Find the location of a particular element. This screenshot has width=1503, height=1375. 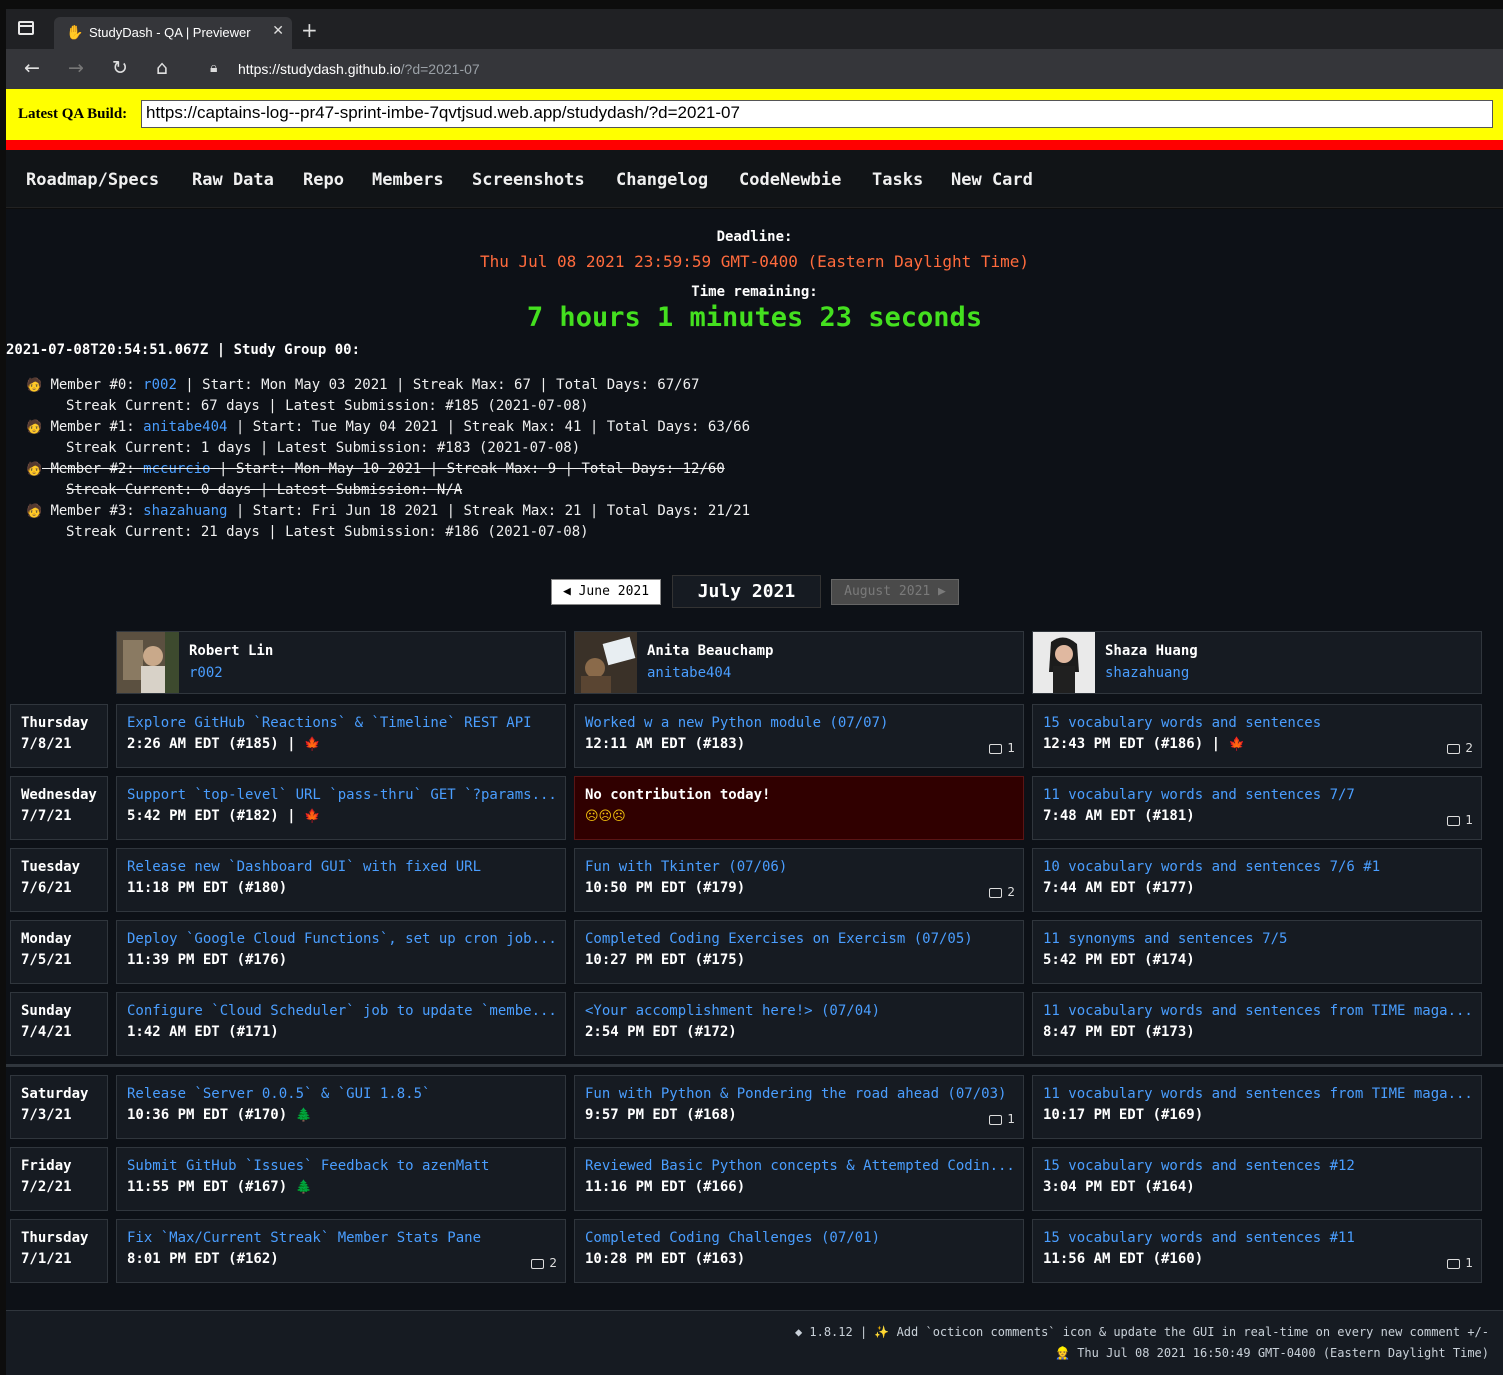

nav-roadmap: Roadmap/Specs is located at coordinates (92, 180).